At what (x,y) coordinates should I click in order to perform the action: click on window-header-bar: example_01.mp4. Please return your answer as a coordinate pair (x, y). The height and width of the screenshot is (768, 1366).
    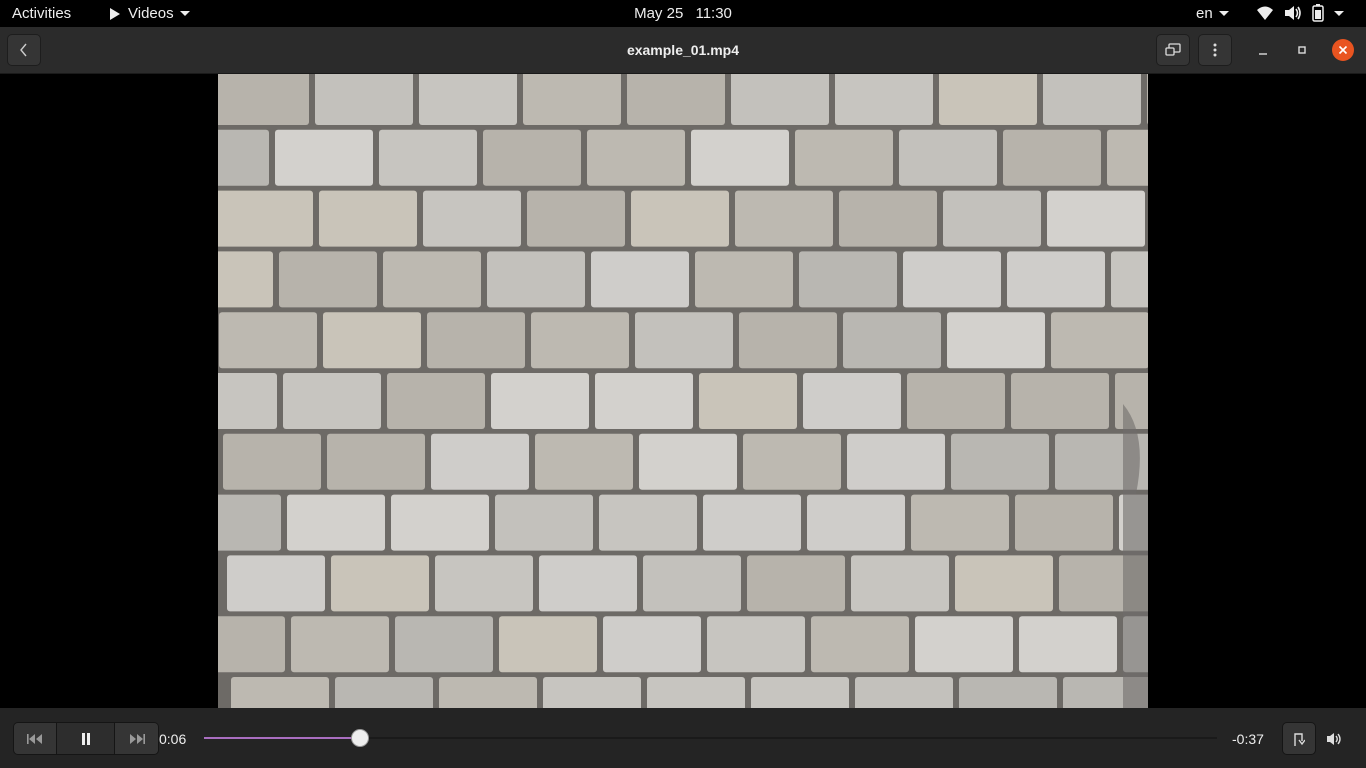
    Looking at the image, I should click on (683, 50).